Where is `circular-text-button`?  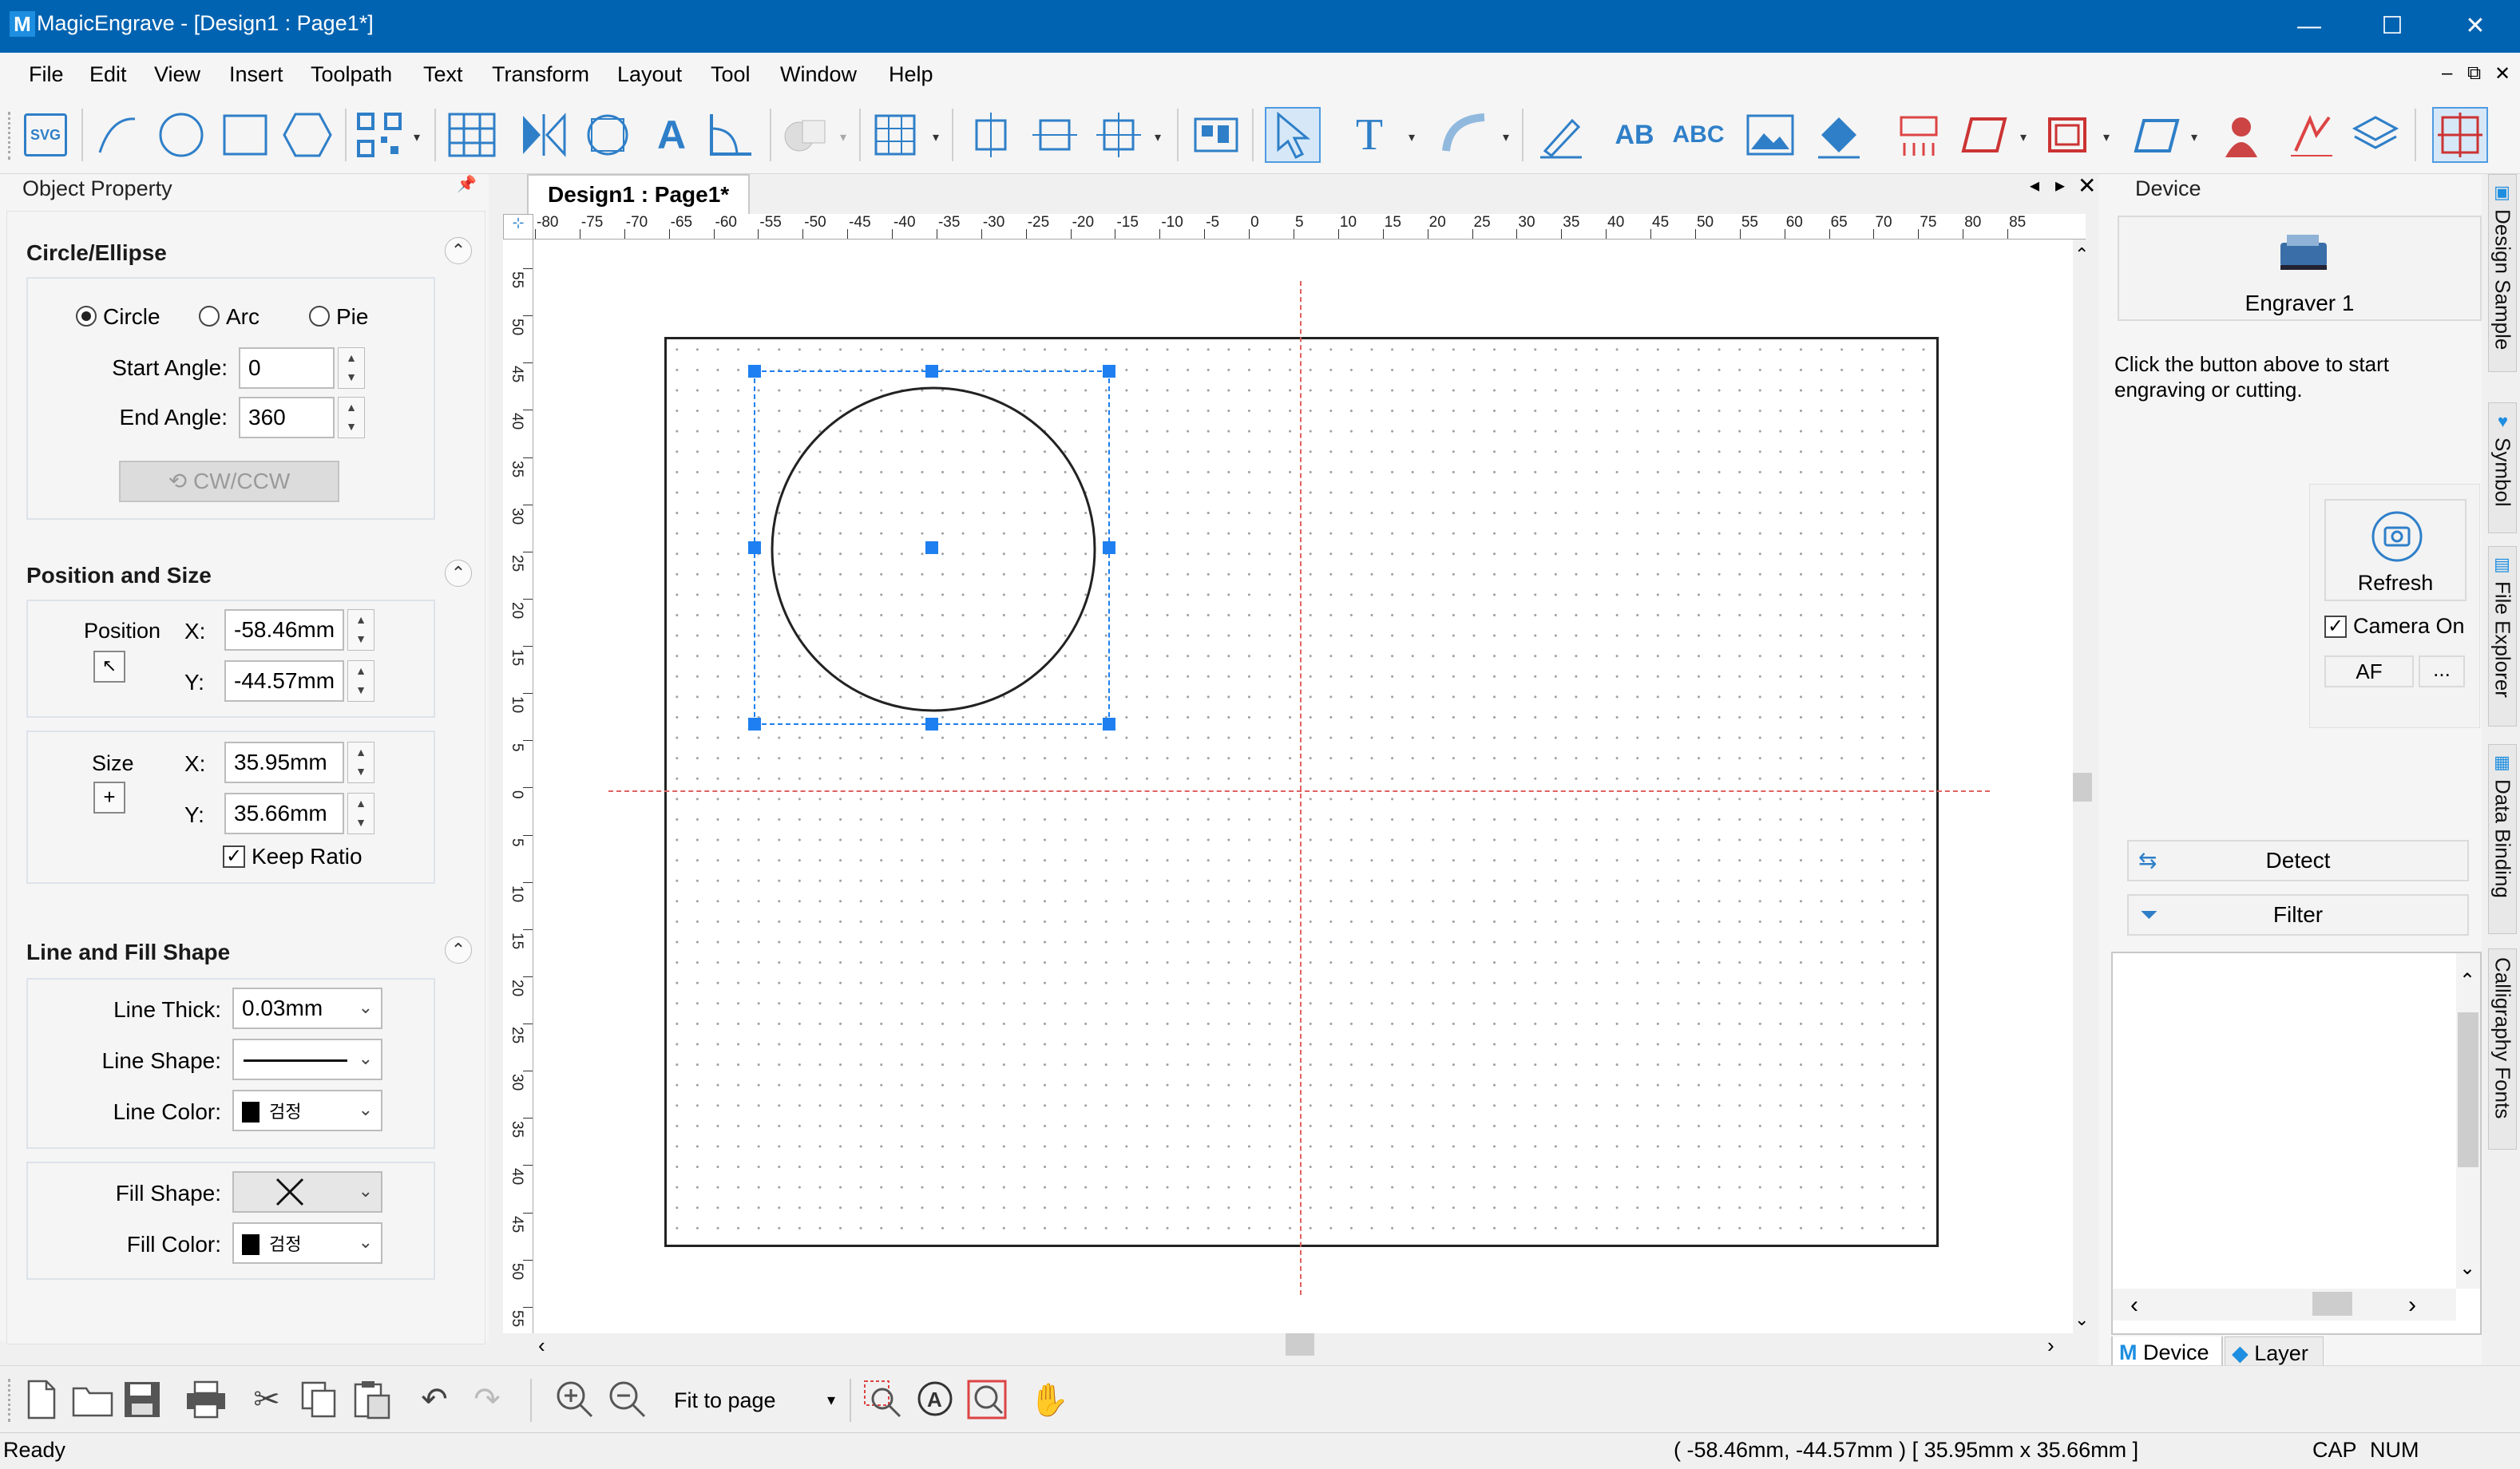
circular-text-button is located at coordinates (608, 135).